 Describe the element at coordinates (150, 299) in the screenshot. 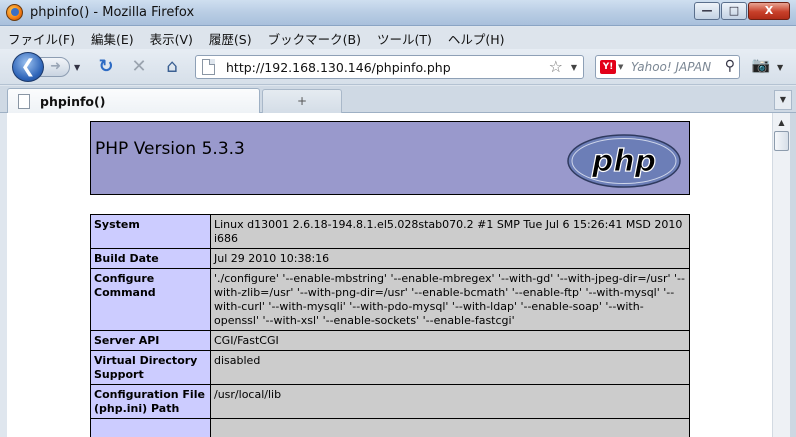

I see `row-key: Configure Command` at that location.